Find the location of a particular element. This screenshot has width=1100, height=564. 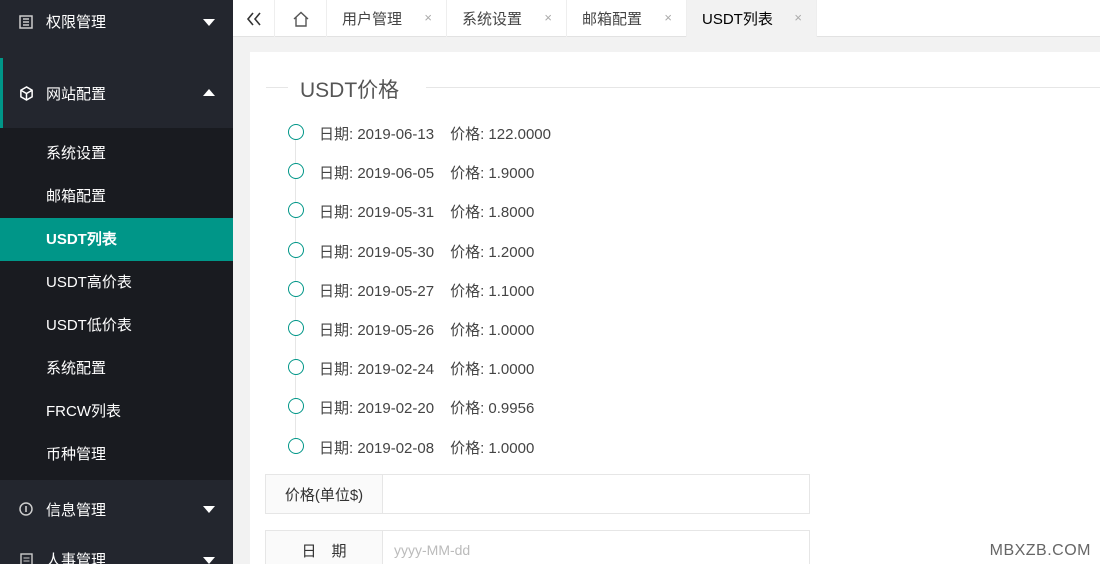

timeline-item: 日期: 2019-02-20 价格: 0.9956 is located at coordinates (488, 412).